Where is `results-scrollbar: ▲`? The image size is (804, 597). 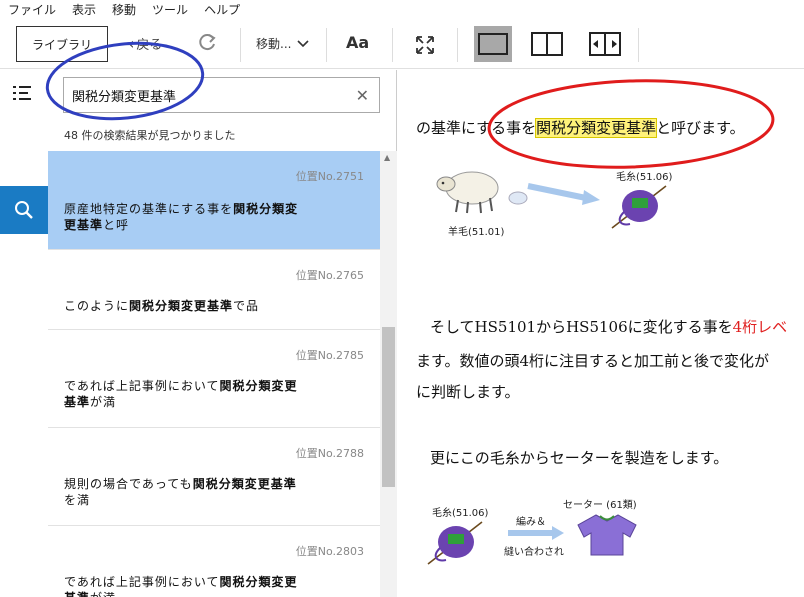
results-scrollbar: ▲ is located at coordinates (388, 374).